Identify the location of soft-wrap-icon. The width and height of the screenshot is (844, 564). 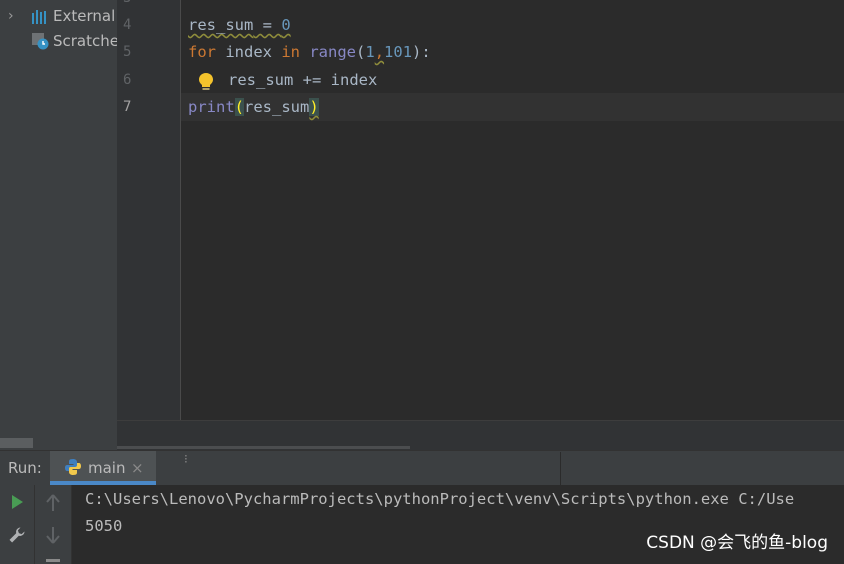
(53, 560).